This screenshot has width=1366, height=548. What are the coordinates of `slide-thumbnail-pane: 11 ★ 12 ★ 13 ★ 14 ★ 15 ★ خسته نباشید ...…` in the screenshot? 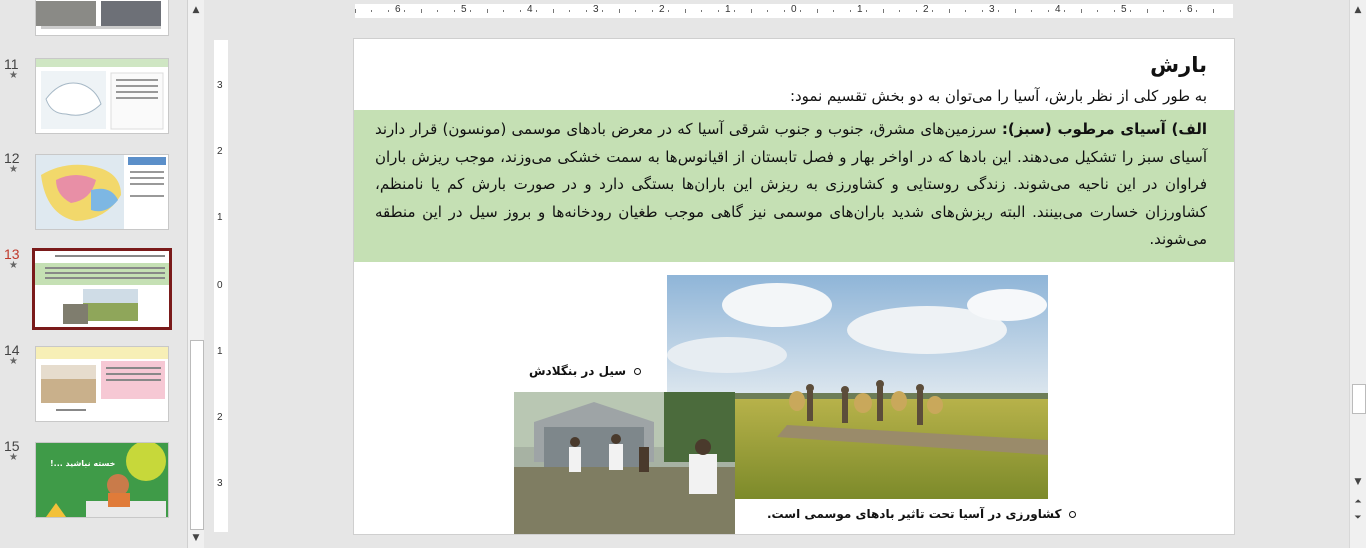 It's located at (93, 274).